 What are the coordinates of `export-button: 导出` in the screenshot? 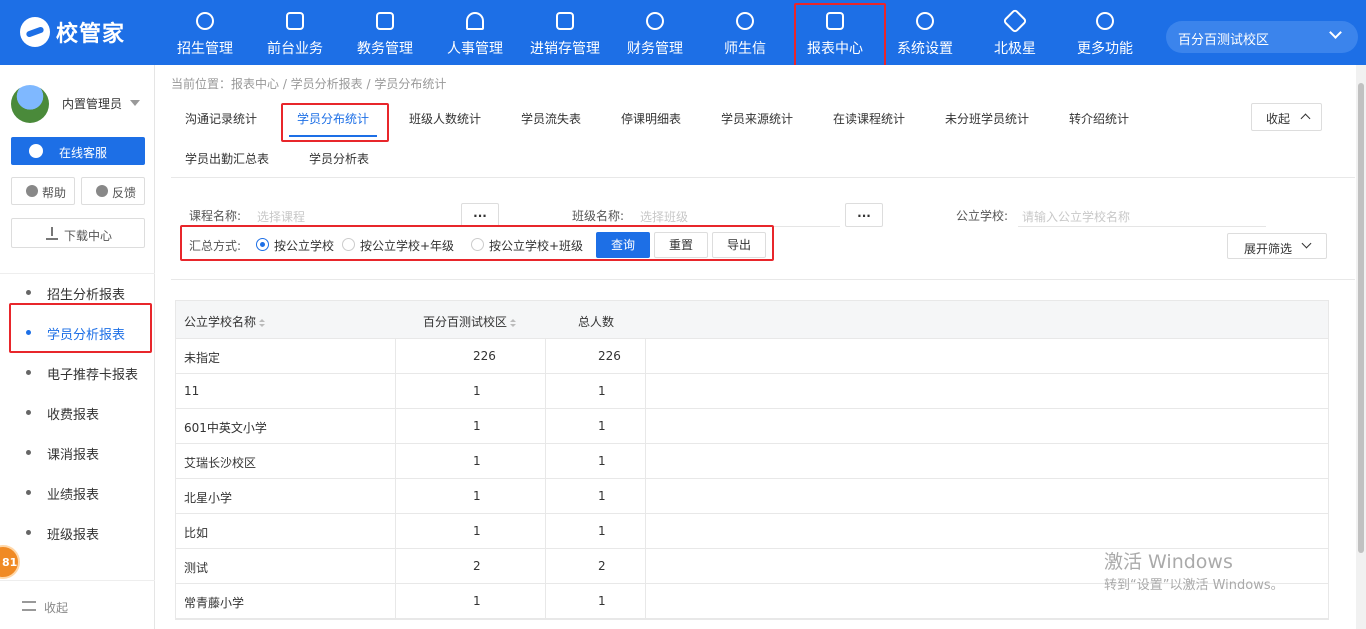 It's located at (739, 245).